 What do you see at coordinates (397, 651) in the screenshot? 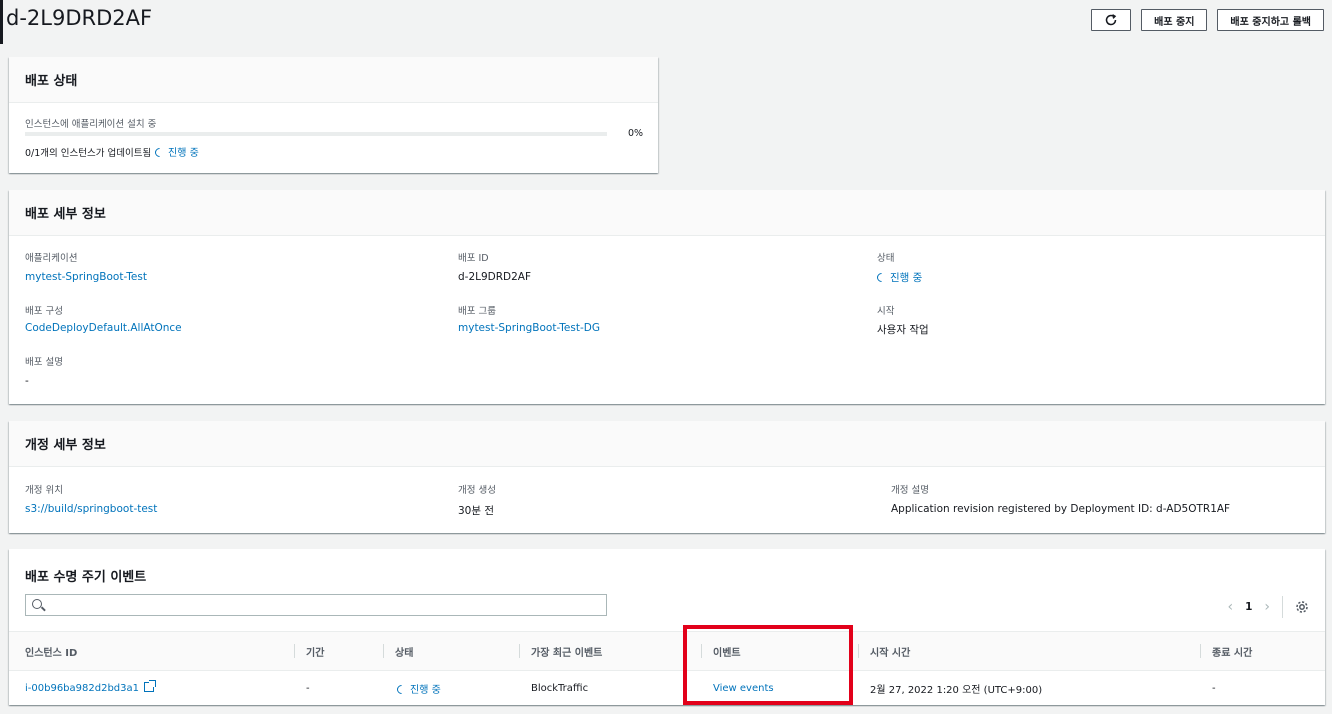
I see `column-status: 상태` at bounding box center [397, 651].